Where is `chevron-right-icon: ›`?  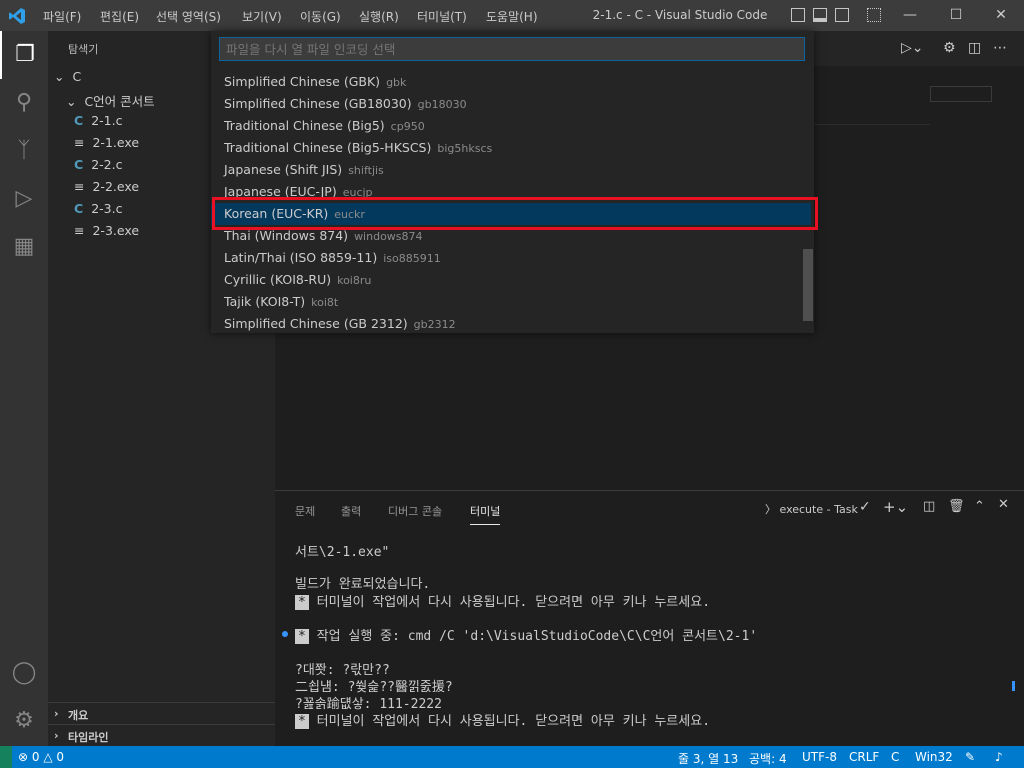
chevron-right-icon: › is located at coordinates (56, 735).